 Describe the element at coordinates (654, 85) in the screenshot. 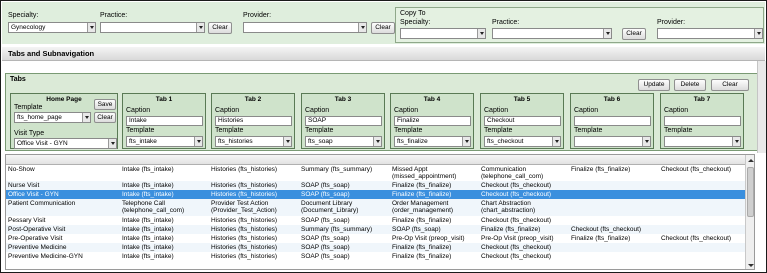

I see `update-button: Update` at that location.